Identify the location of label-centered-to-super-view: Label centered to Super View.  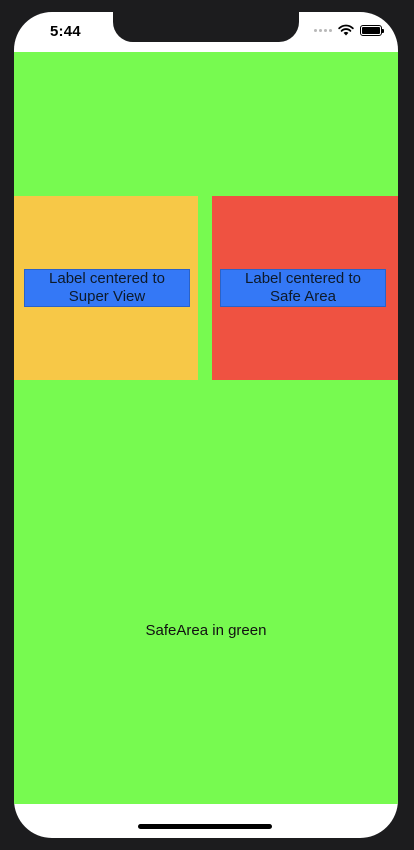
(107, 288).